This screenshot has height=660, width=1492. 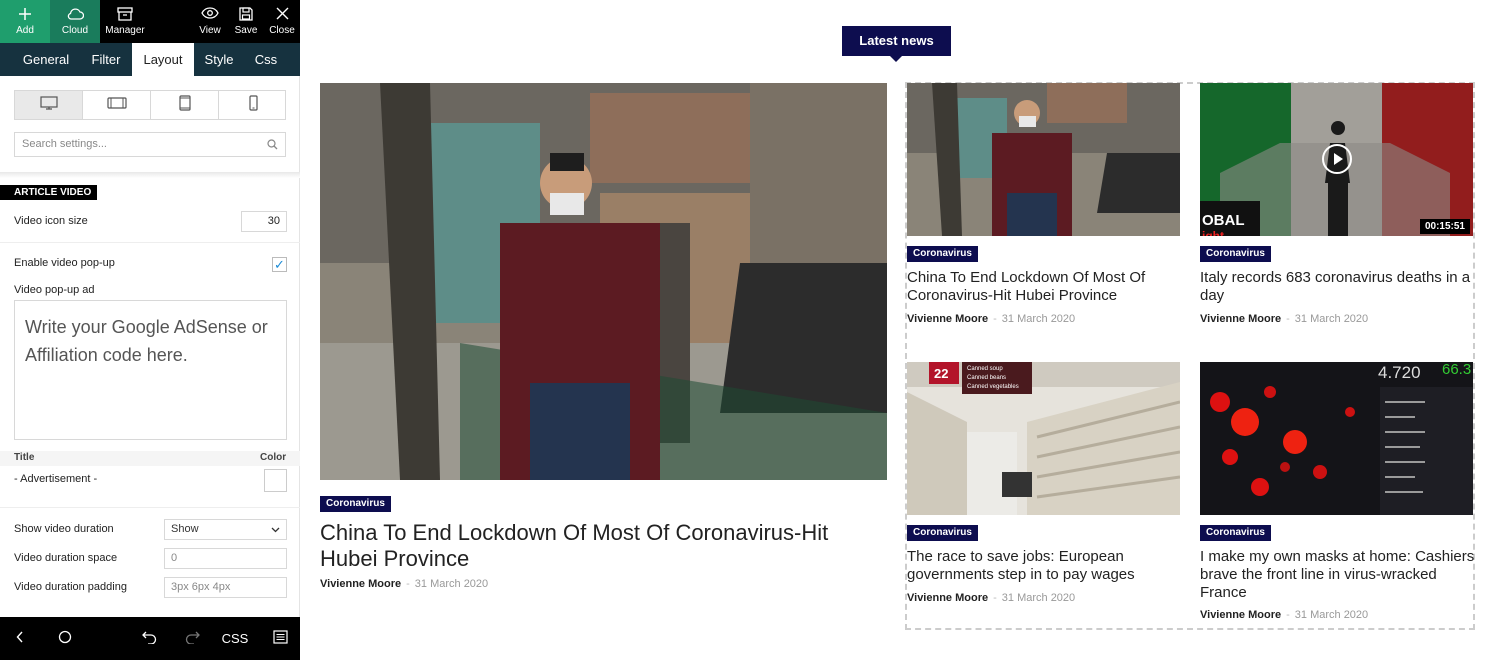 I want to click on shelf-sign-text: Canned soup, so click(x=985, y=369).